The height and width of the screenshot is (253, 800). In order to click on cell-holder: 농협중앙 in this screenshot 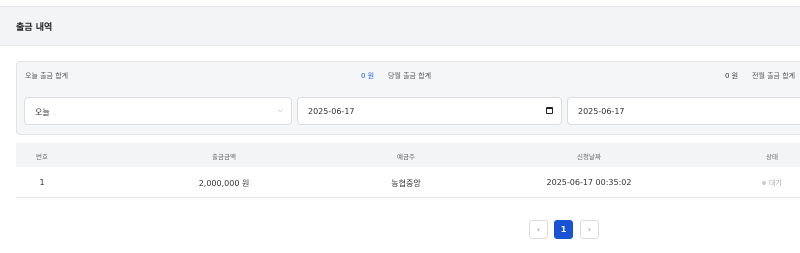, I will do `click(406, 183)`.